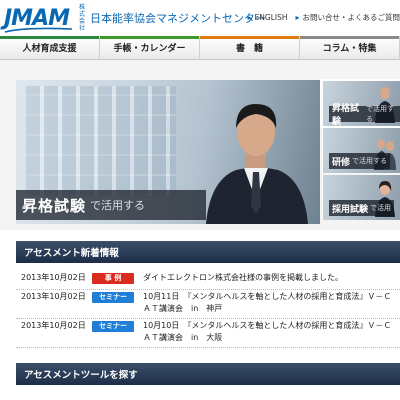  What do you see at coordinates (381, 208) in the screenshot?
I see `hero-tile-light: で活用` at bounding box center [381, 208].